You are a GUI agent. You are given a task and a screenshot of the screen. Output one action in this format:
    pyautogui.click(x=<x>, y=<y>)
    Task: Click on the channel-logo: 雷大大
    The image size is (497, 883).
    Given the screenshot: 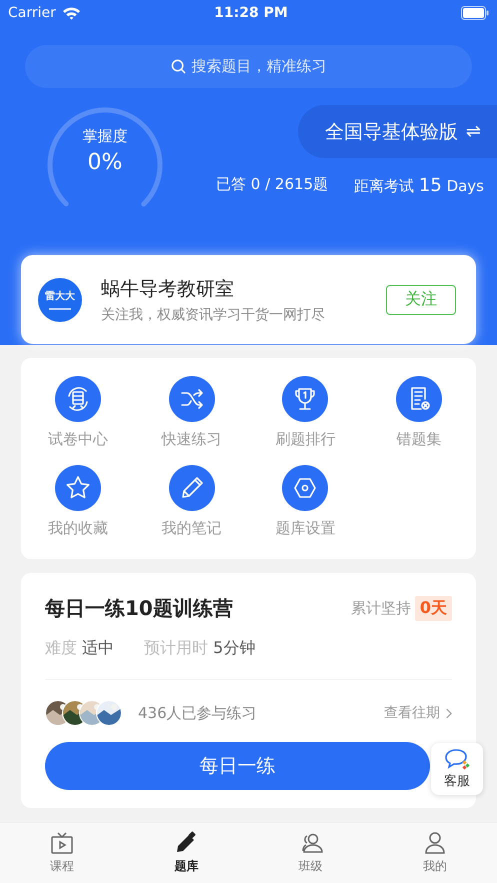 What is the action you would take?
    pyautogui.click(x=60, y=300)
    